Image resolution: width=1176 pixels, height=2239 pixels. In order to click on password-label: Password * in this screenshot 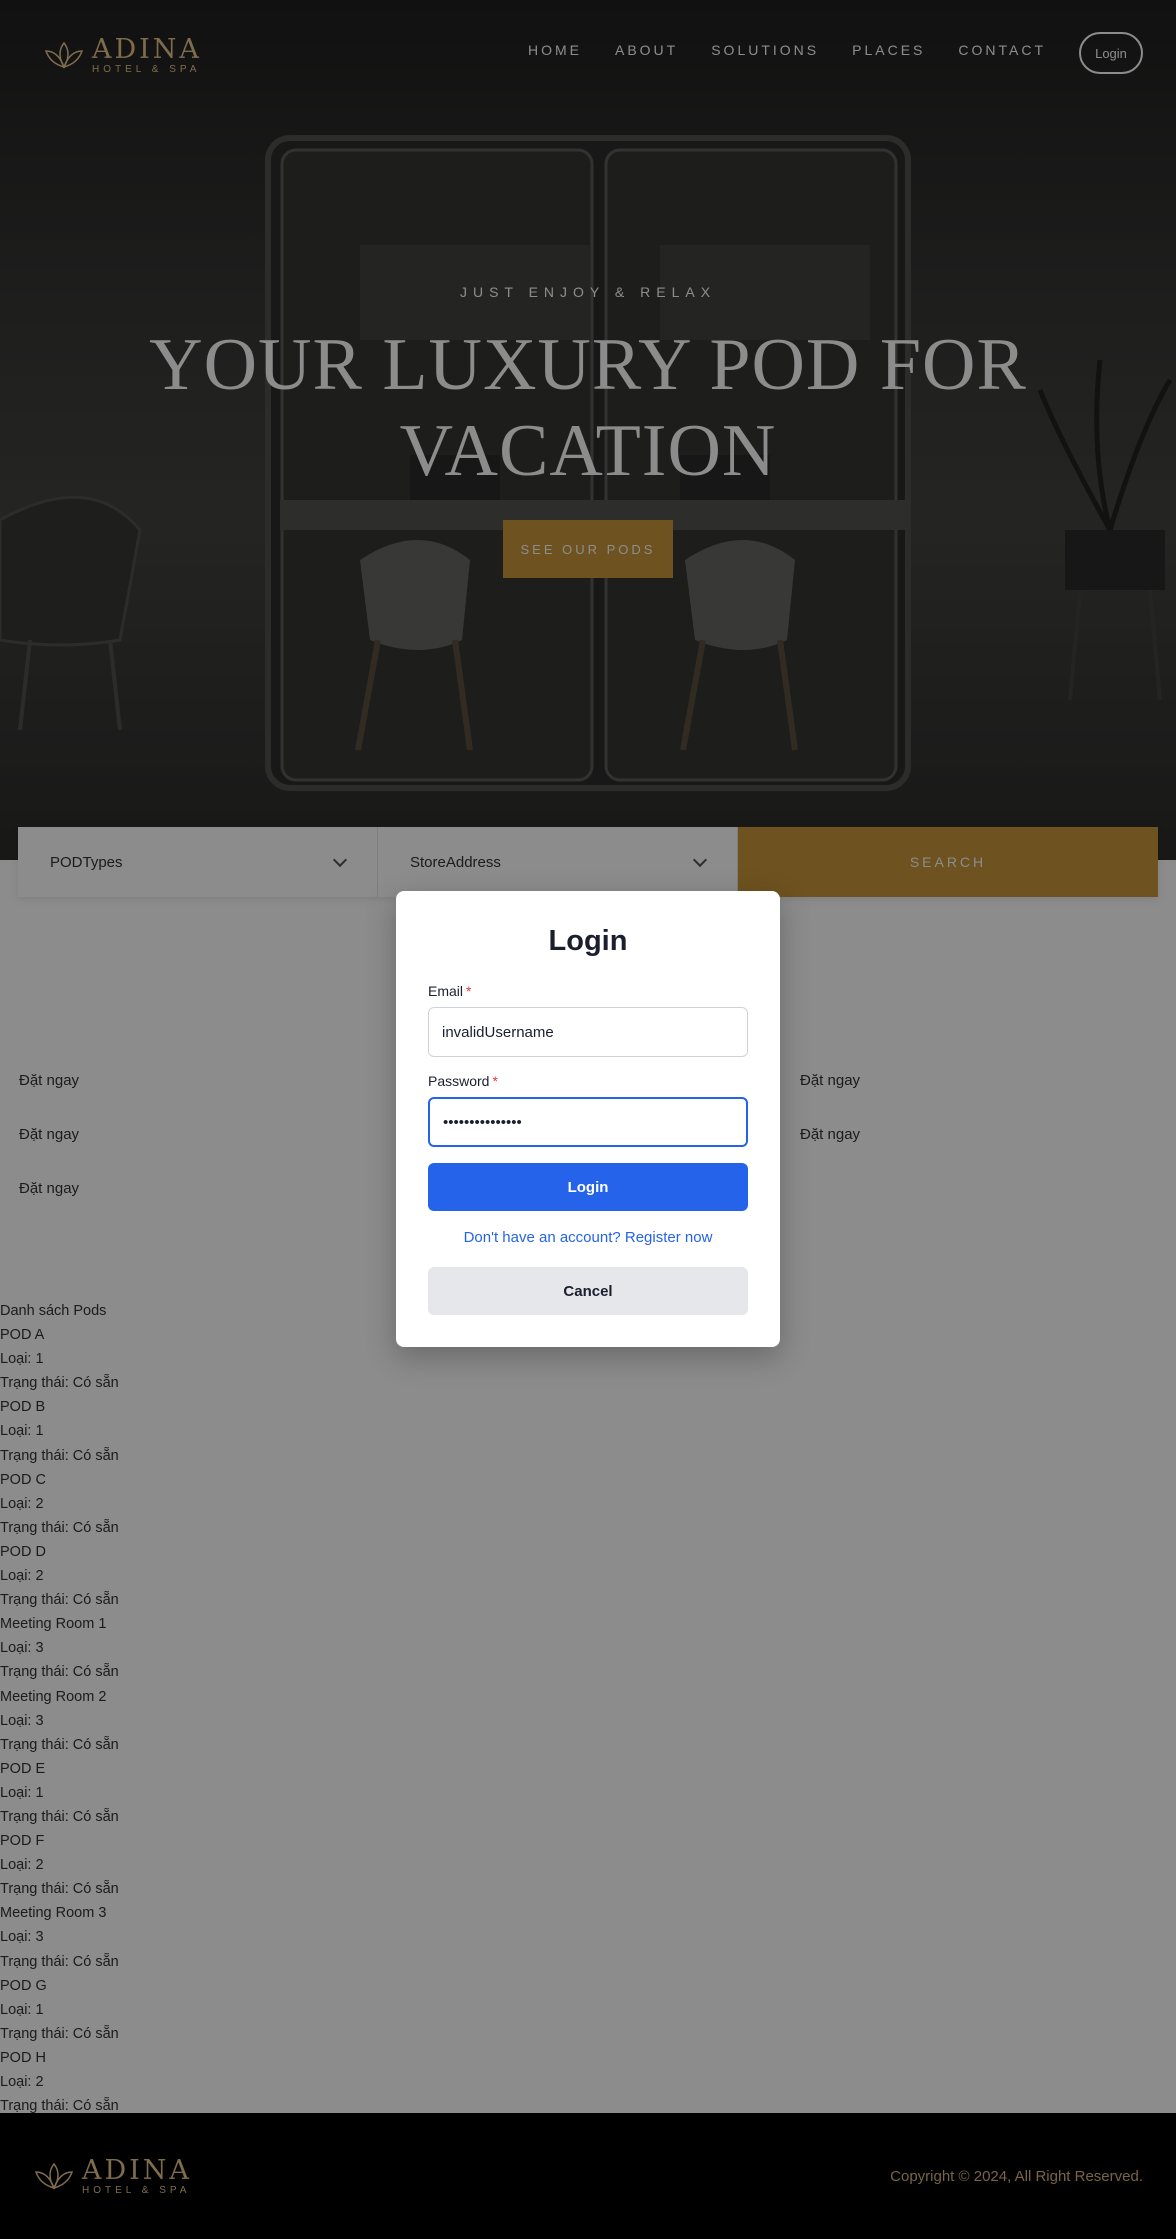, I will do `click(463, 1081)`.